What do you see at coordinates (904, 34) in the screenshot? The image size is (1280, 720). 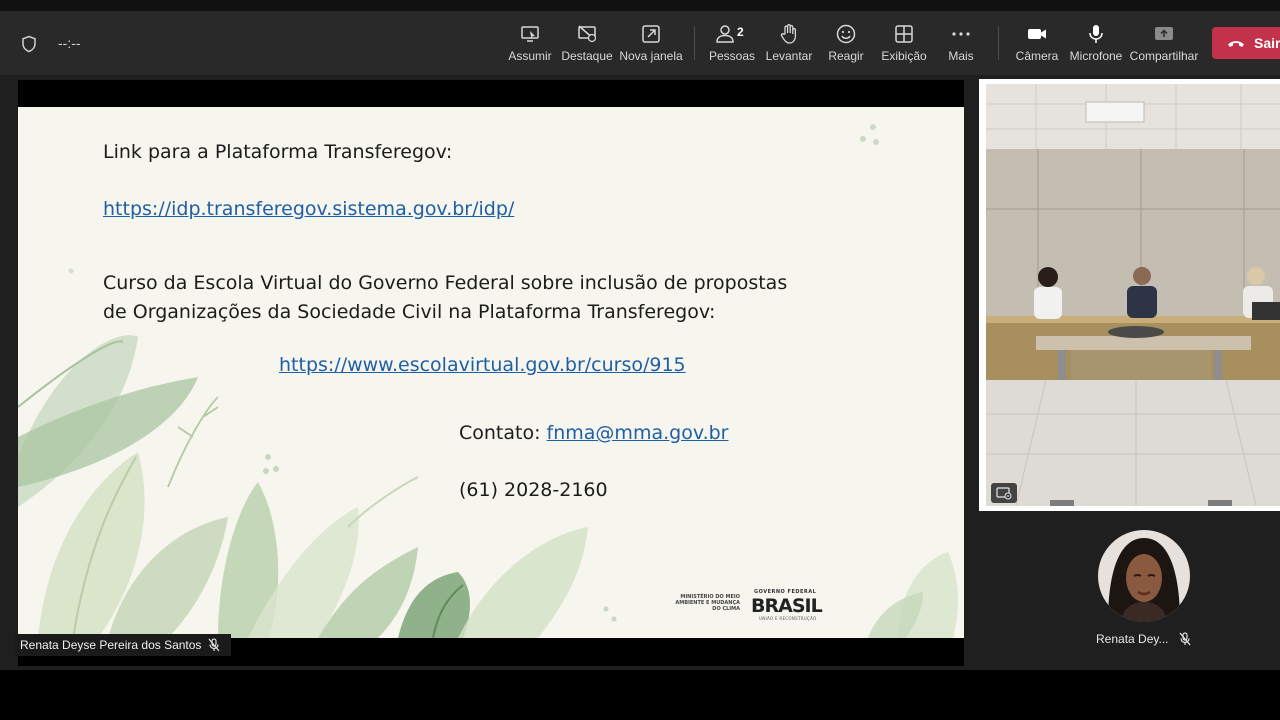 I see `view-icon` at bounding box center [904, 34].